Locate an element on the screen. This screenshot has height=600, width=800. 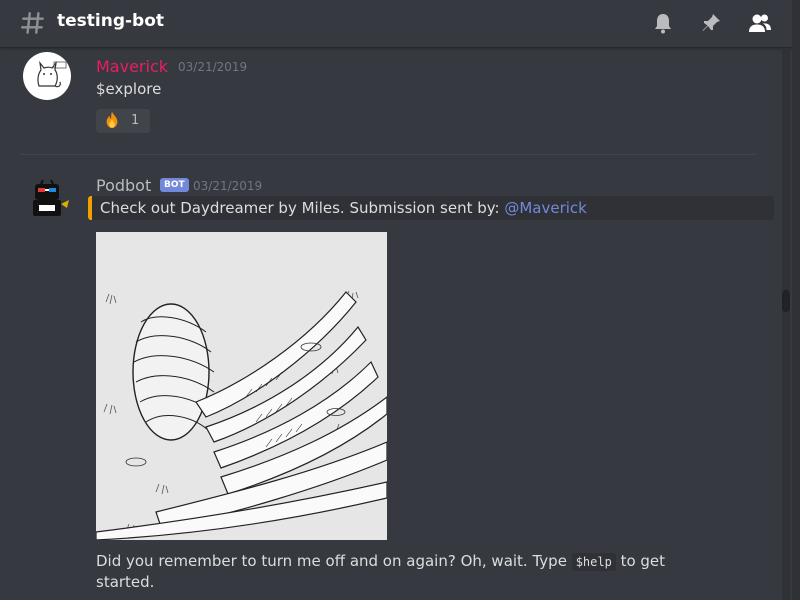
scrollbar-thumb is located at coordinates (786, 301).